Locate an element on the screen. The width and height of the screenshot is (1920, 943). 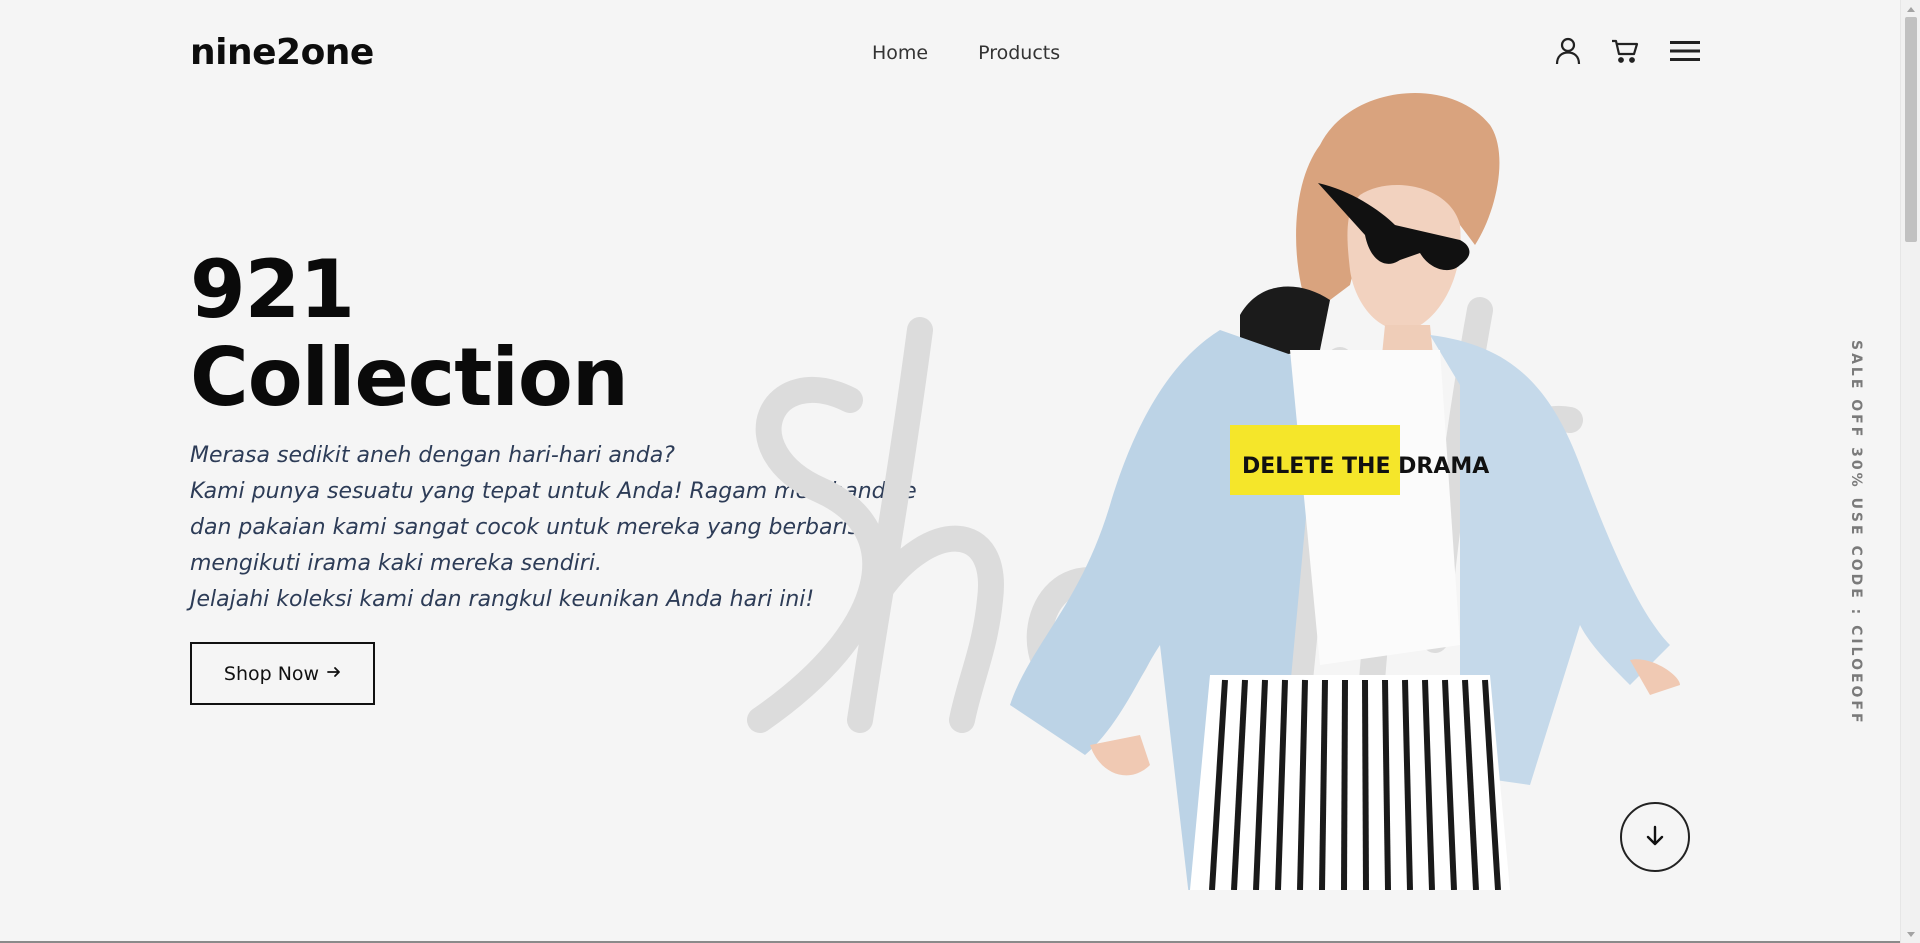
logo: nine2one is located at coordinates (282, 52).